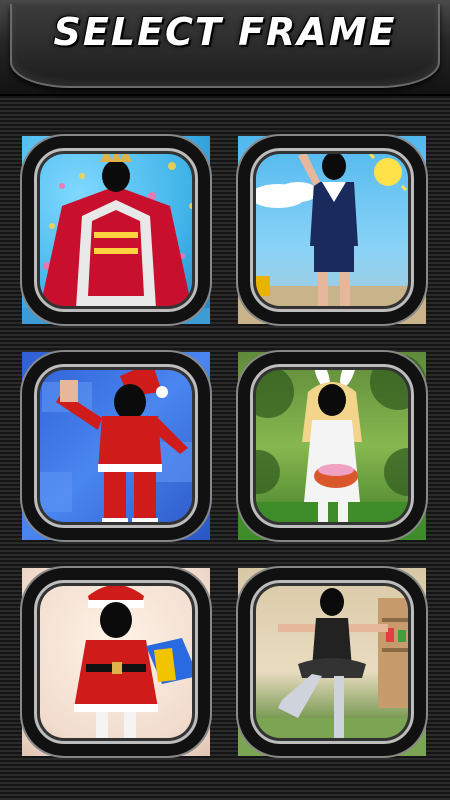  I want to click on frame-card-santa-boy, so click(116, 446).